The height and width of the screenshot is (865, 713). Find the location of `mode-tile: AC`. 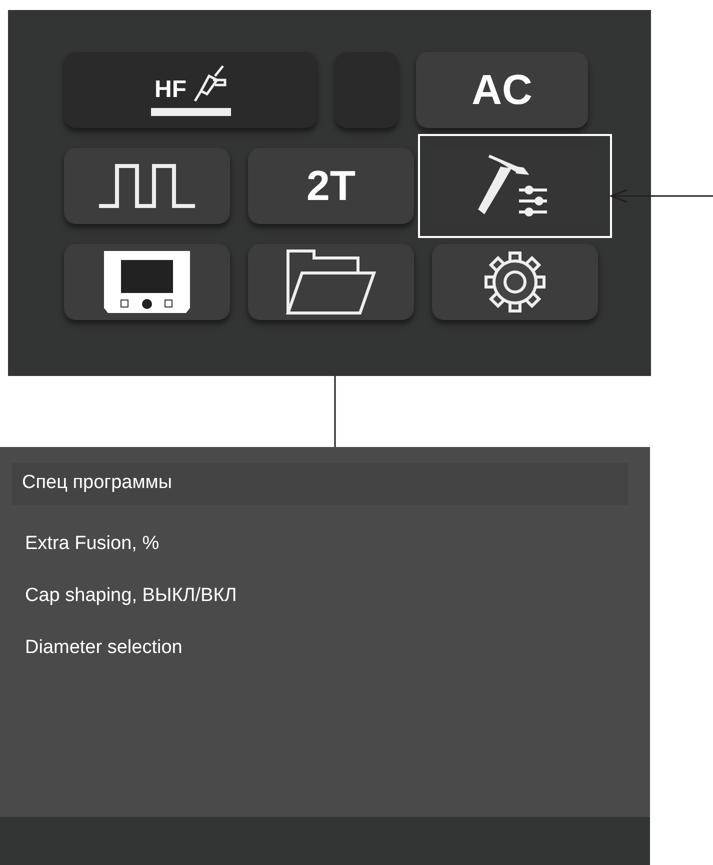

mode-tile: AC is located at coordinates (502, 90).